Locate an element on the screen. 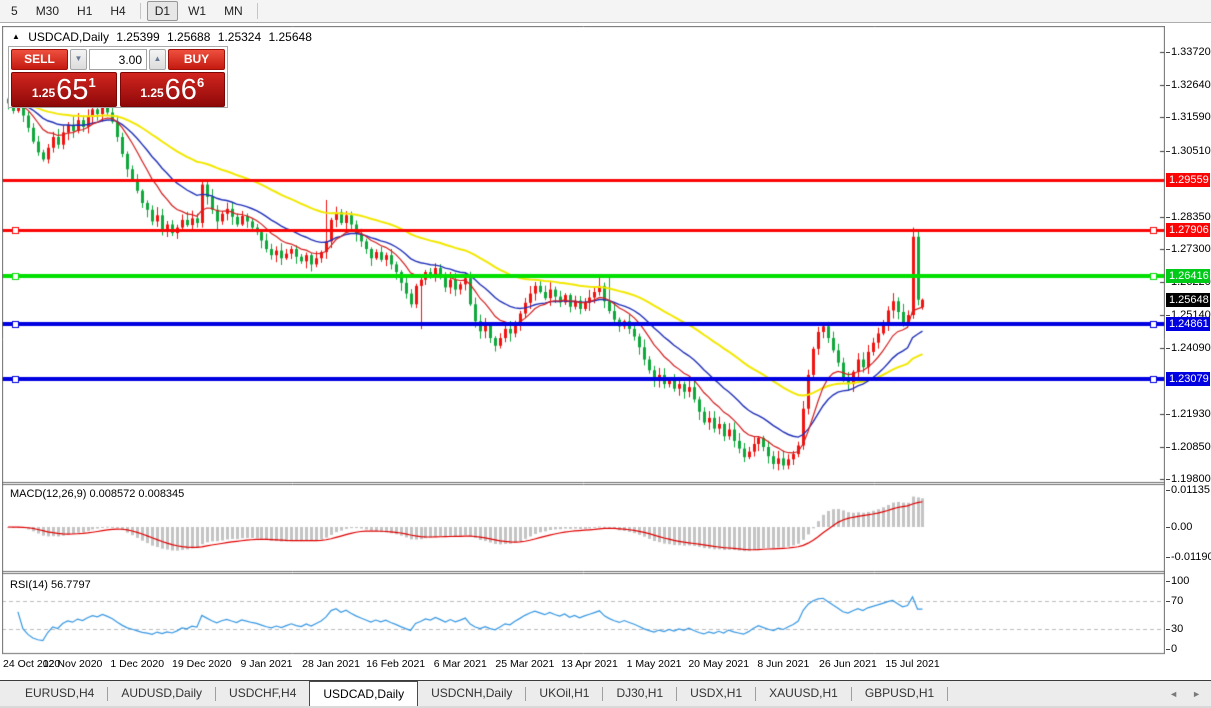 This screenshot has height=708, width=1211. price-tick-label: 1.31590 is located at coordinates (1188, 117).